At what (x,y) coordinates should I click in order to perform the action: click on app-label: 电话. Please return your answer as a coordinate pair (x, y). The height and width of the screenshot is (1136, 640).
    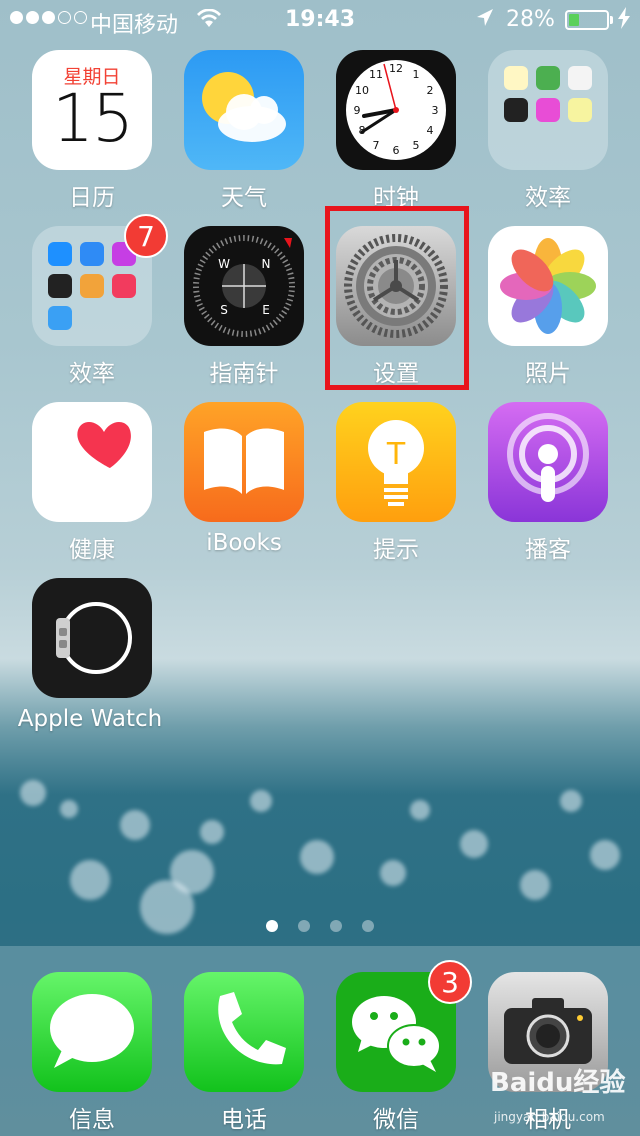
    Looking at the image, I should click on (244, 1120).